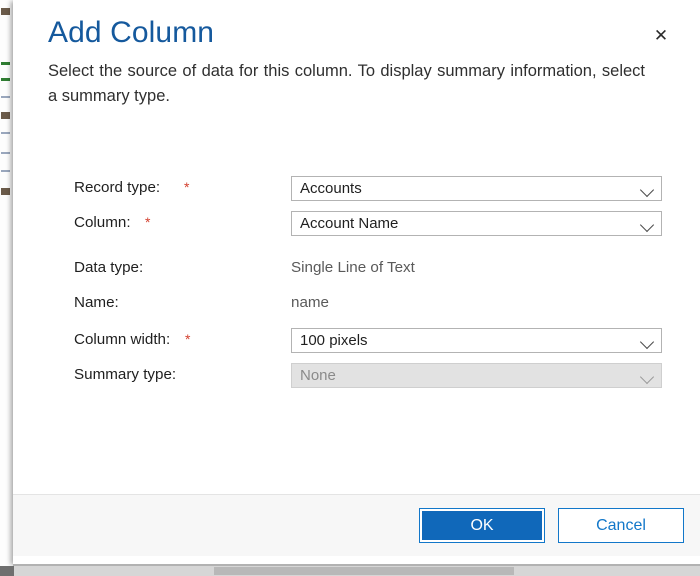 The height and width of the screenshot is (576, 700). I want to click on form-row-column-width: Column width: * 100 pixels, so click(356, 340).